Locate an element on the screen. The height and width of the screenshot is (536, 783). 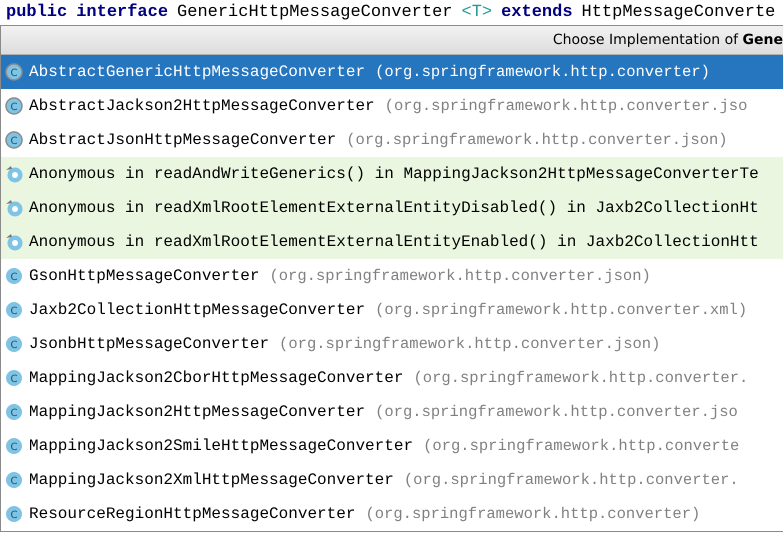
implementation-item: Anonymous in readXmlRootElementExternalEntityDisabled() in Jaxb2CollectionHt is located at coordinates (392, 208).